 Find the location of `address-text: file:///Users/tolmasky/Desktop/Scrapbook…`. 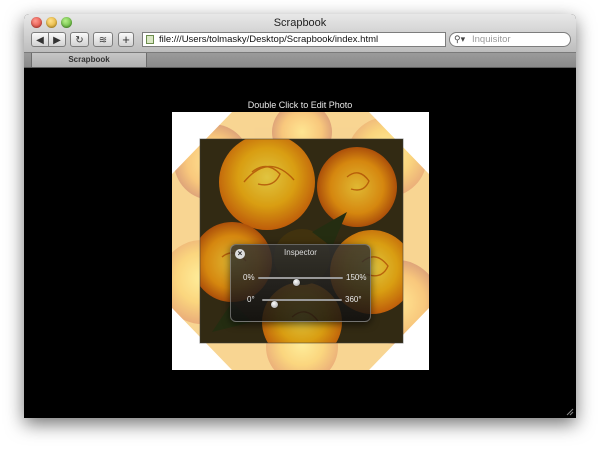

address-text: file:///Users/tolmasky/Desktop/Scrapbook… is located at coordinates (269, 39).